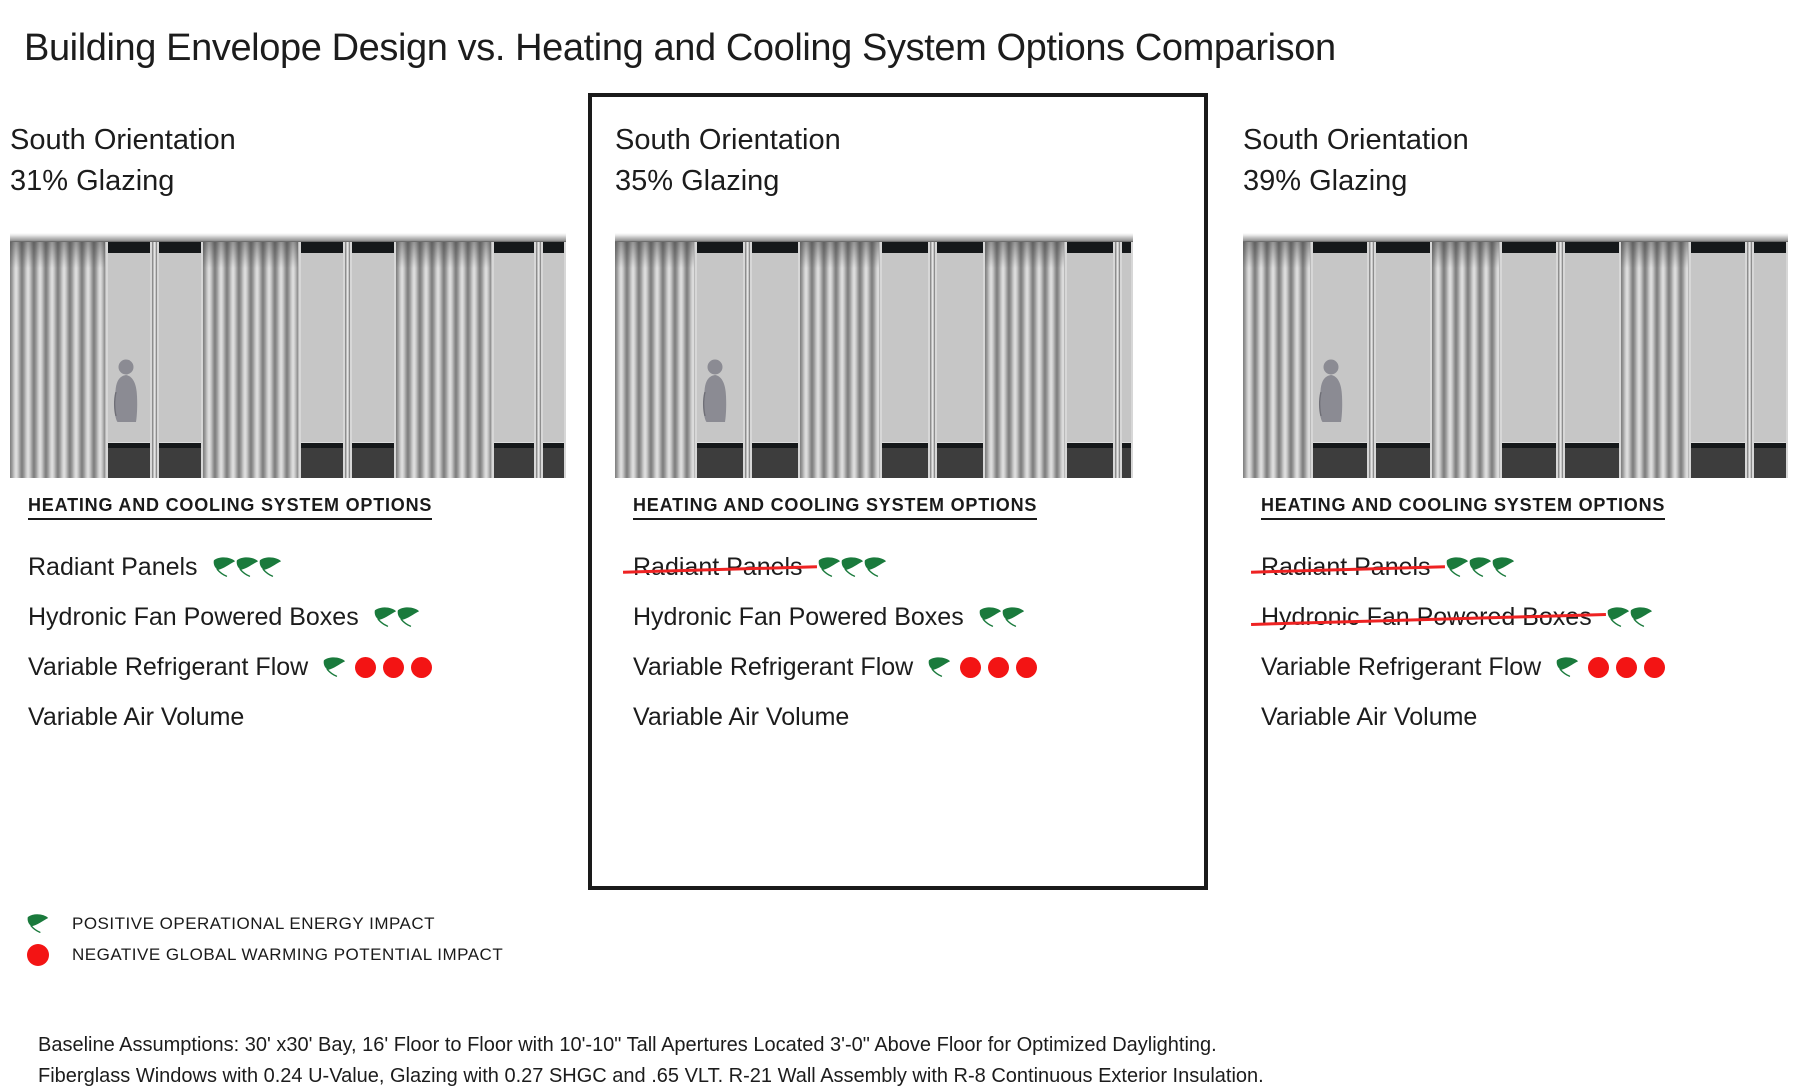 The height and width of the screenshot is (1092, 1800). I want to click on building-bays, so click(288, 360).